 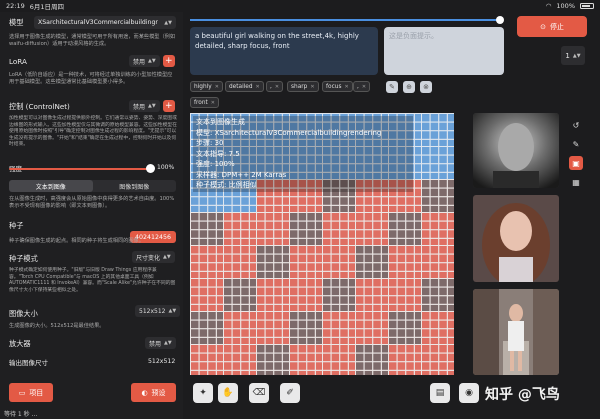 What do you see at coordinates (150, 168) in the screenshot?
I see `strength-slider-thumb` at bounding box center [150, 168].